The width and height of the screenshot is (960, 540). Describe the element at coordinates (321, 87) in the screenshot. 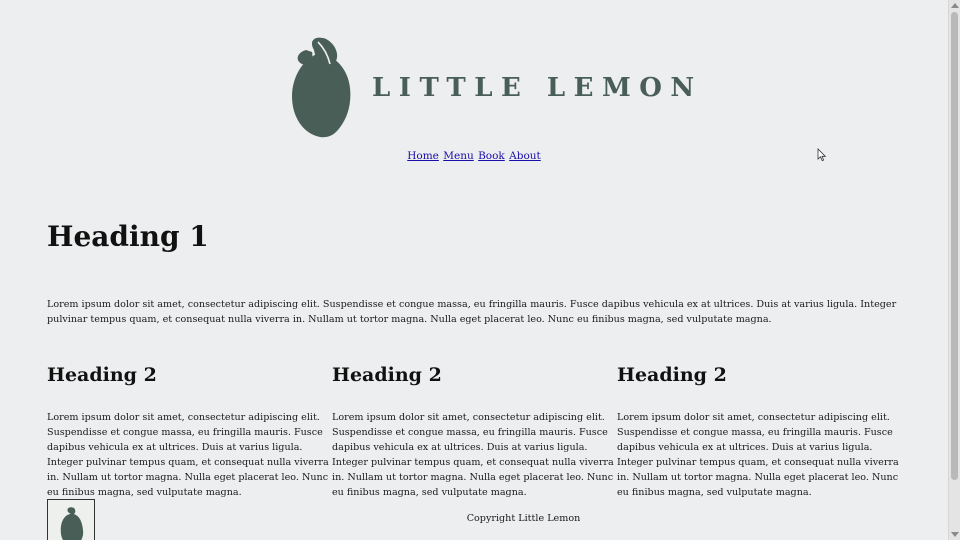

I see `lemon-icon` at that location.